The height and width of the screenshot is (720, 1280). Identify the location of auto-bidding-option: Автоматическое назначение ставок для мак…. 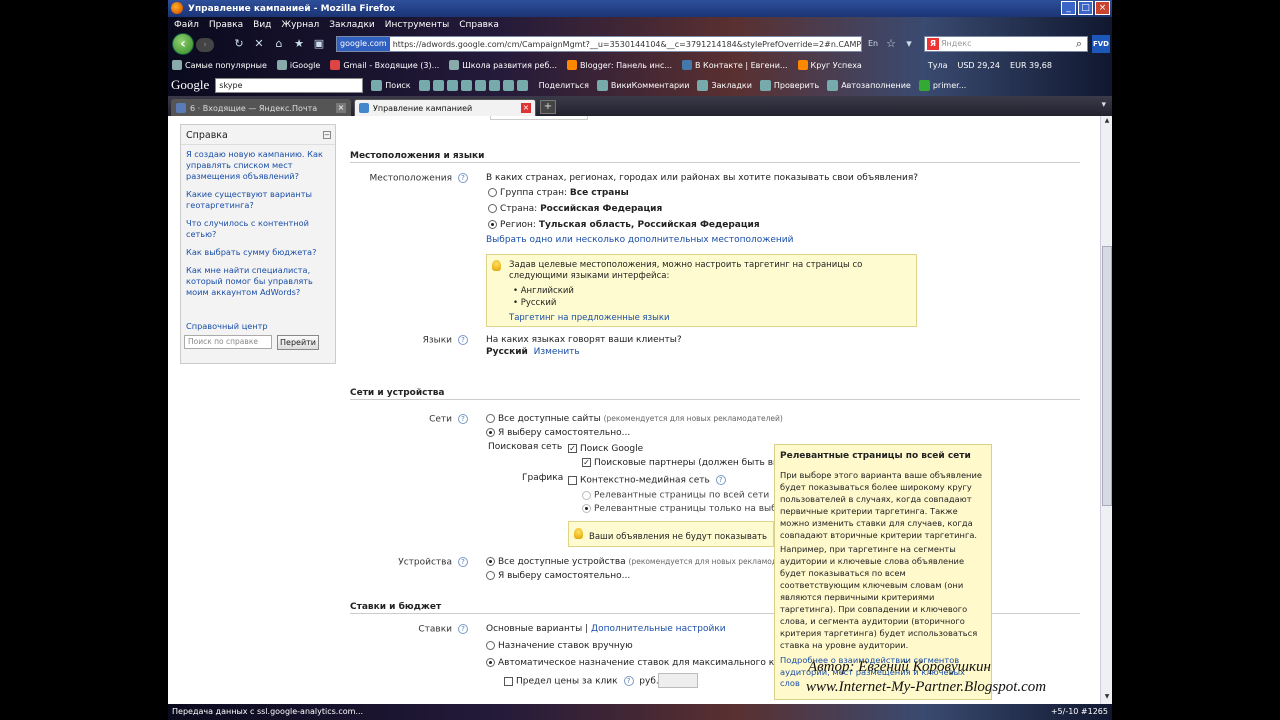
(641, 663).